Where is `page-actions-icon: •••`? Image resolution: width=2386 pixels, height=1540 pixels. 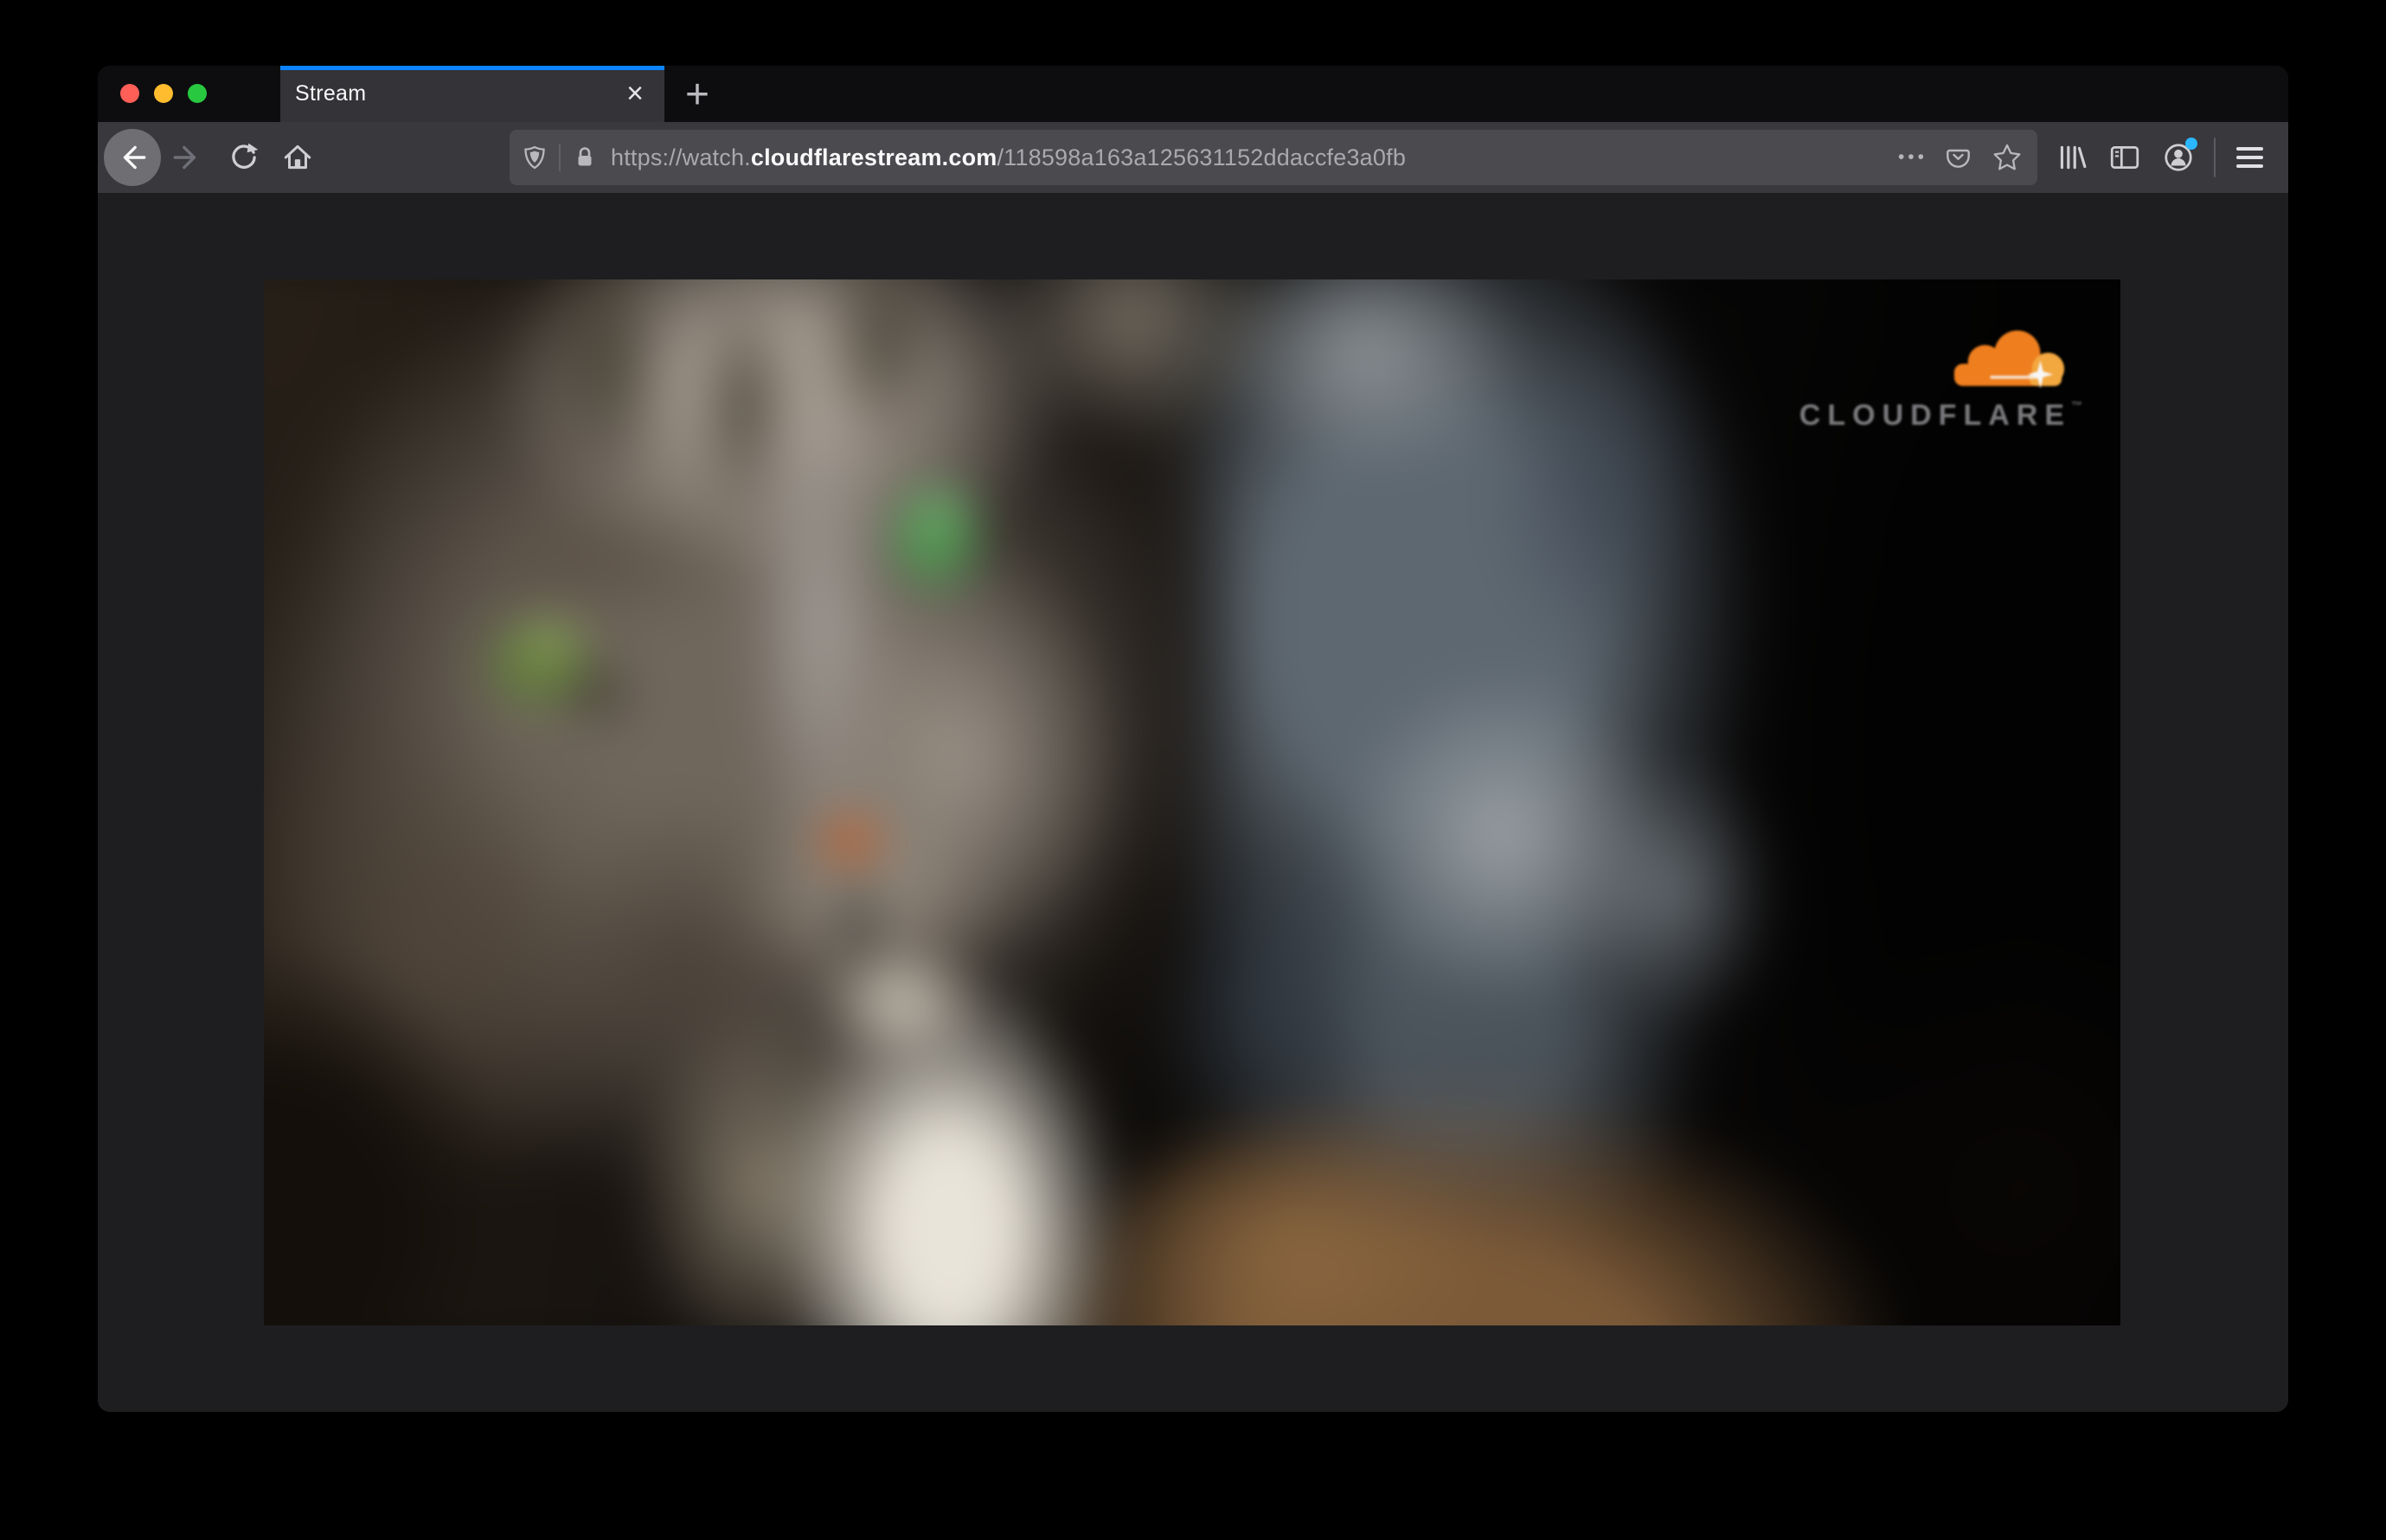
page-actions-icon: ••• is located at coordinates (1912, 157).